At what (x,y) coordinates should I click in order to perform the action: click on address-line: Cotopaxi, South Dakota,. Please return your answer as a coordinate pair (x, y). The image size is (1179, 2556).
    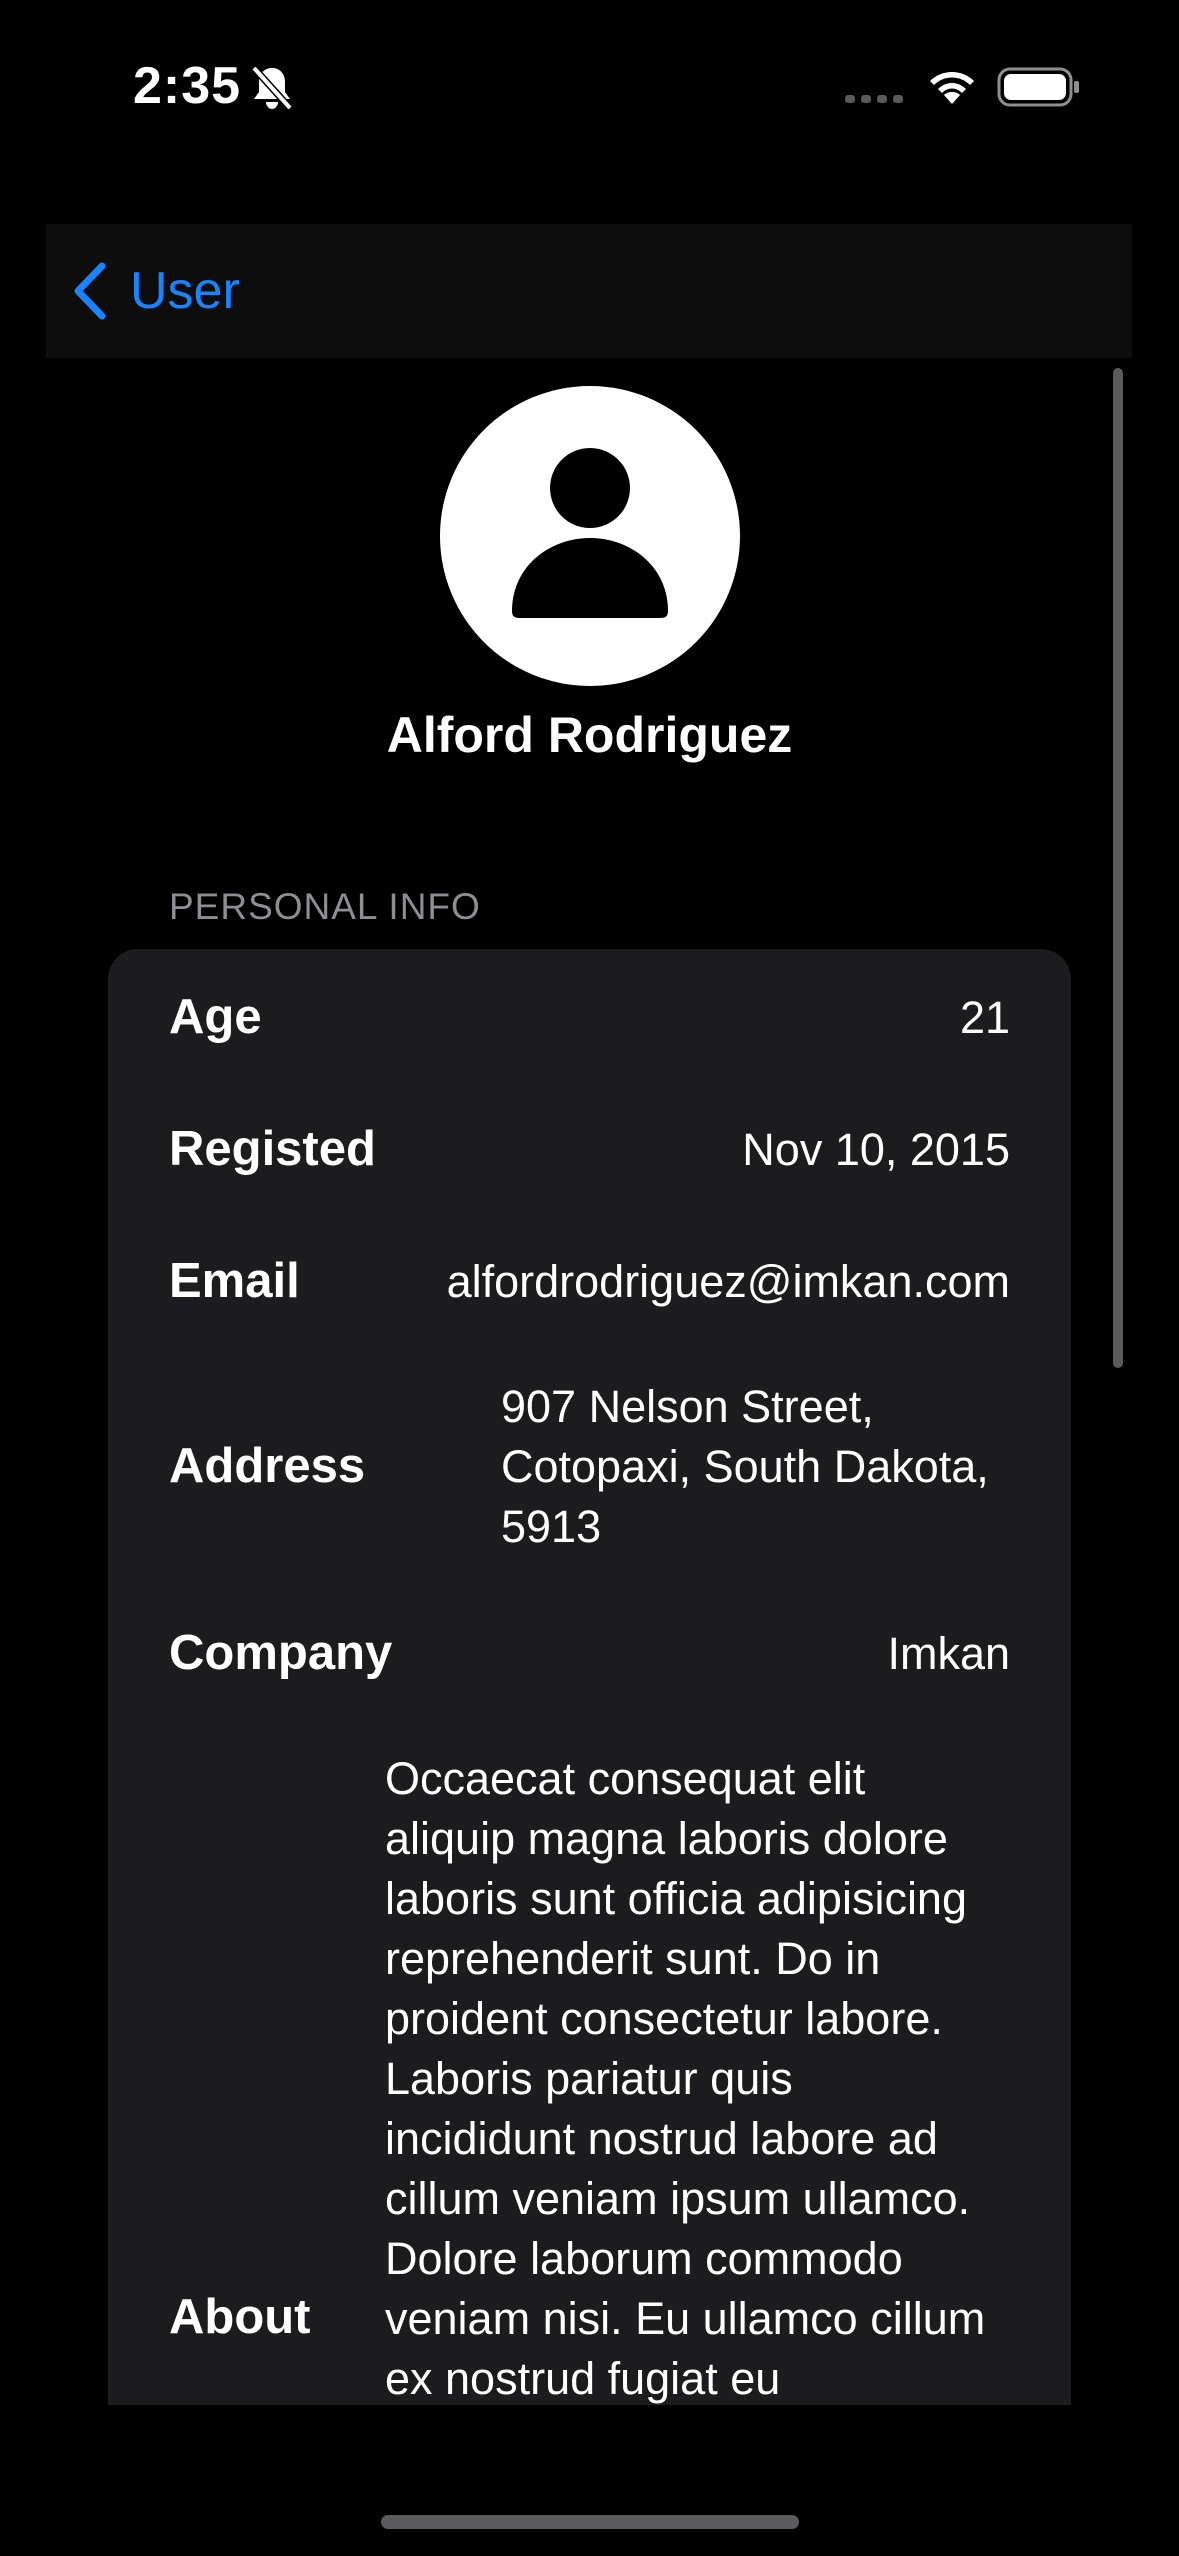
    Looking at the image, I should click on (745, 1466).